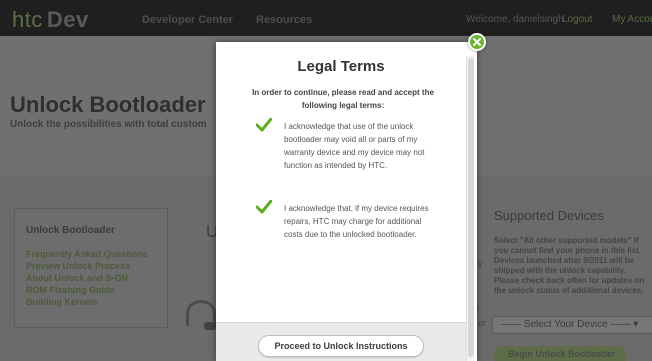  I want to click on supported-devices-title: Supported Devices, so click(549, 215).